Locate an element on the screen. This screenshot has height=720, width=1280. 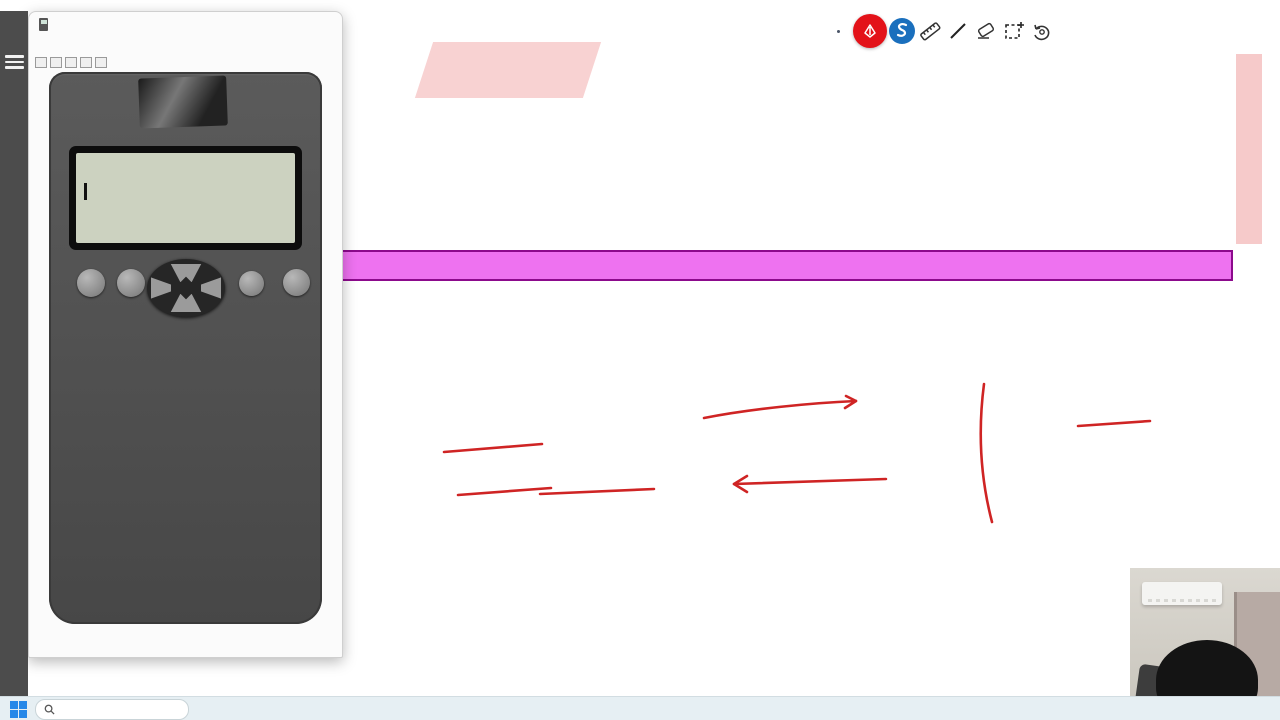
scrble-logo-button is located at coordinates (902, 31).